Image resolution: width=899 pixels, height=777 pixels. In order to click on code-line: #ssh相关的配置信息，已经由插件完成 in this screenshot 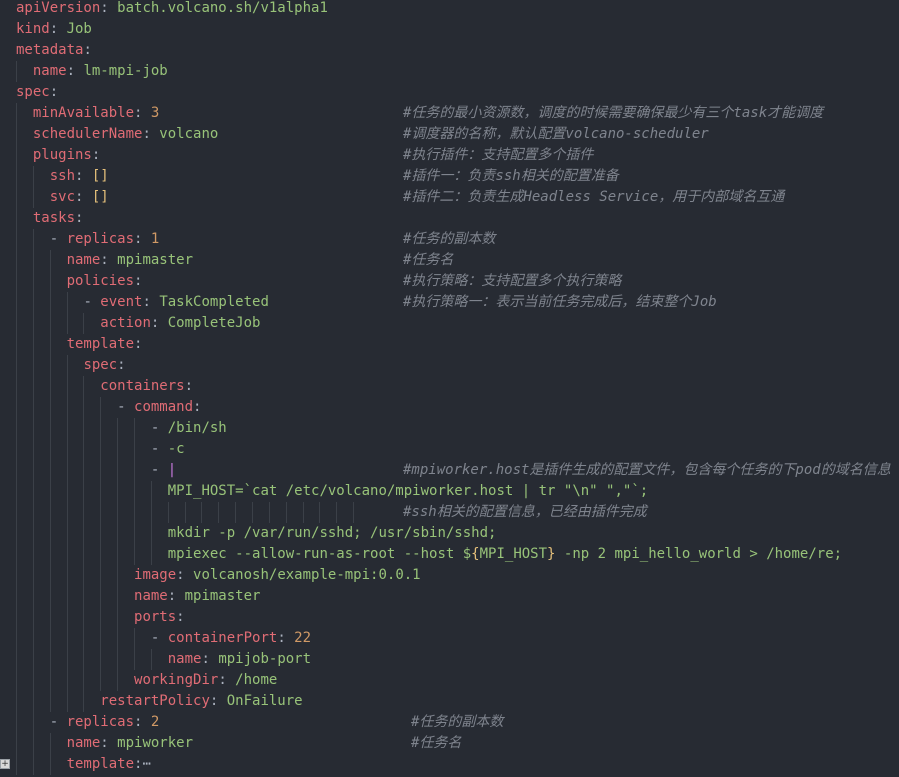, I will do `click(449, 512)`.